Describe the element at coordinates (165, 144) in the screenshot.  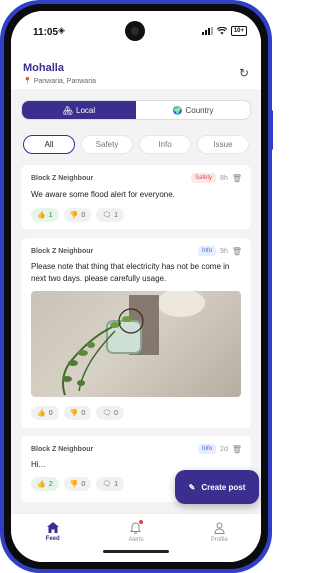
I see `filter-info: Info` at that location.